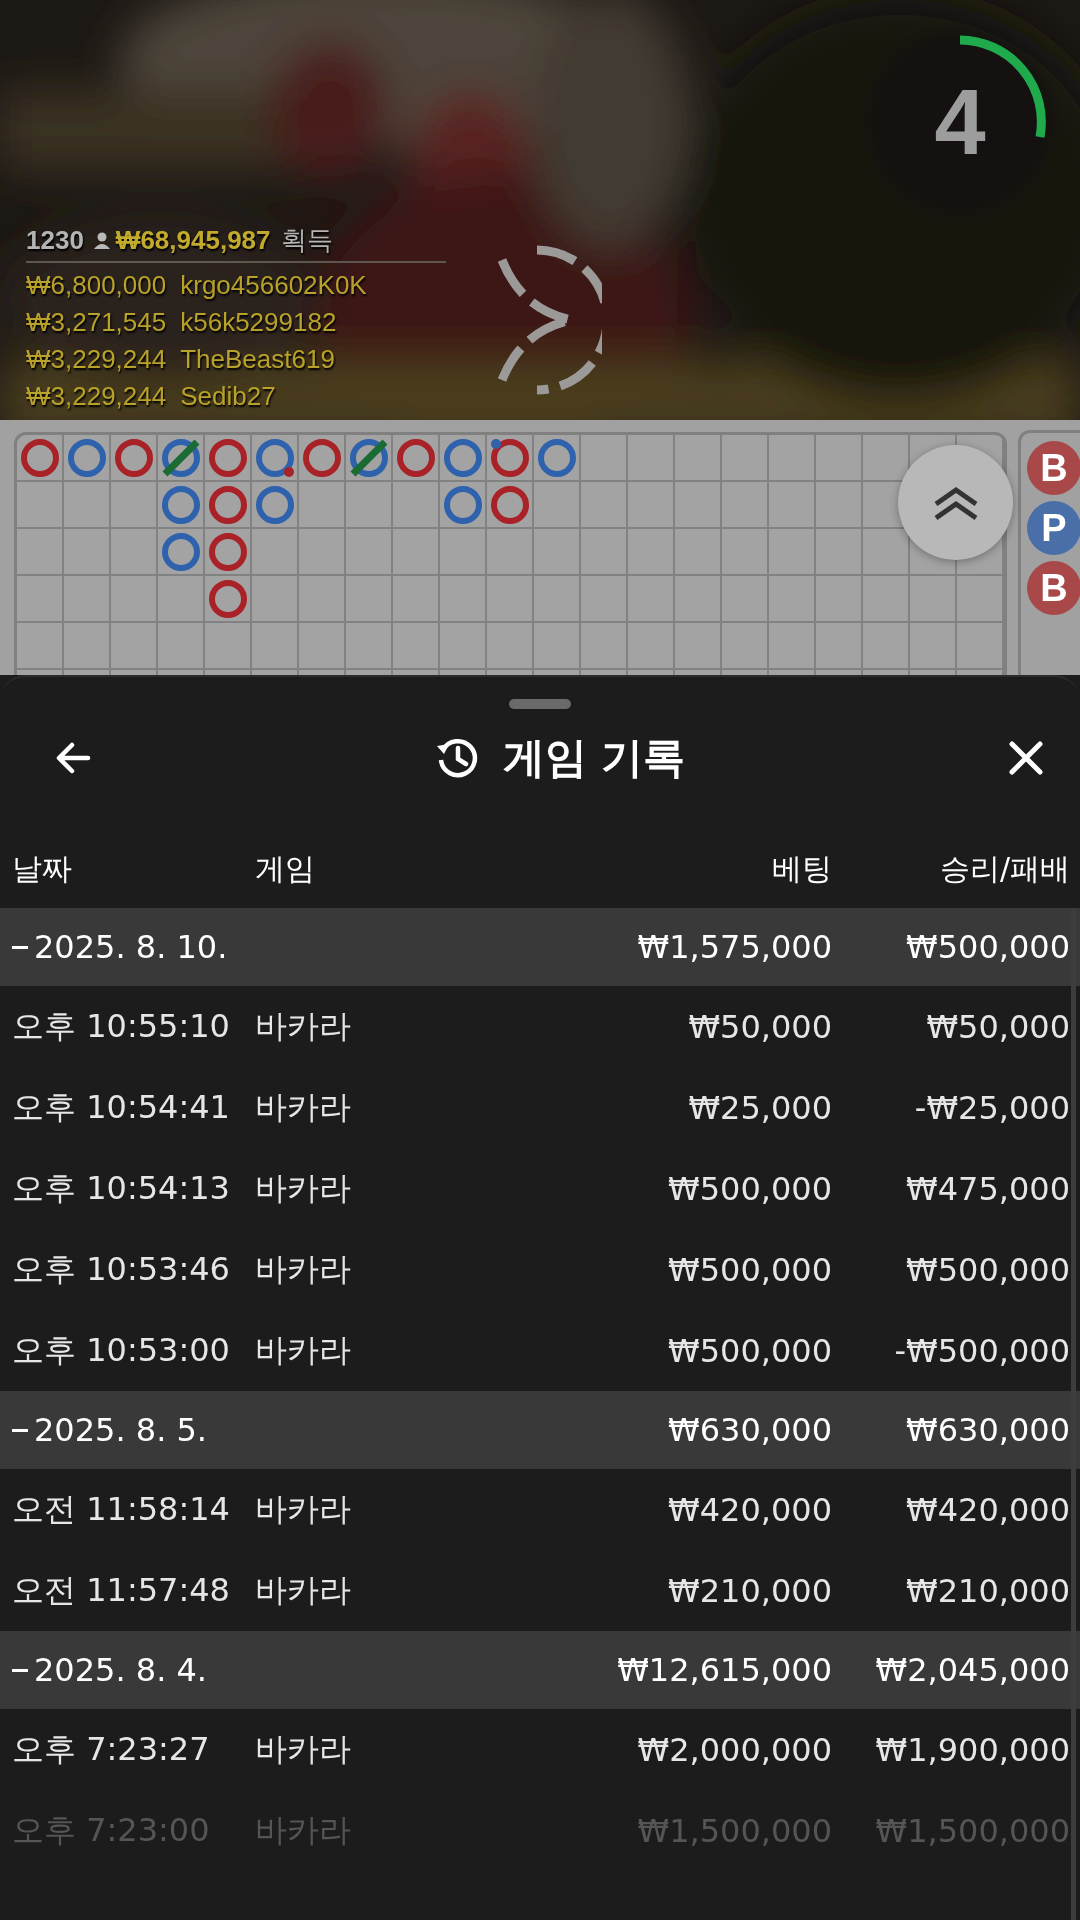 This screenshot has width=1080, height=1920. Describe the element at coordinates (750, 1430) in the screenshot. I see `group-bet-total: ₩630,000` at that location.